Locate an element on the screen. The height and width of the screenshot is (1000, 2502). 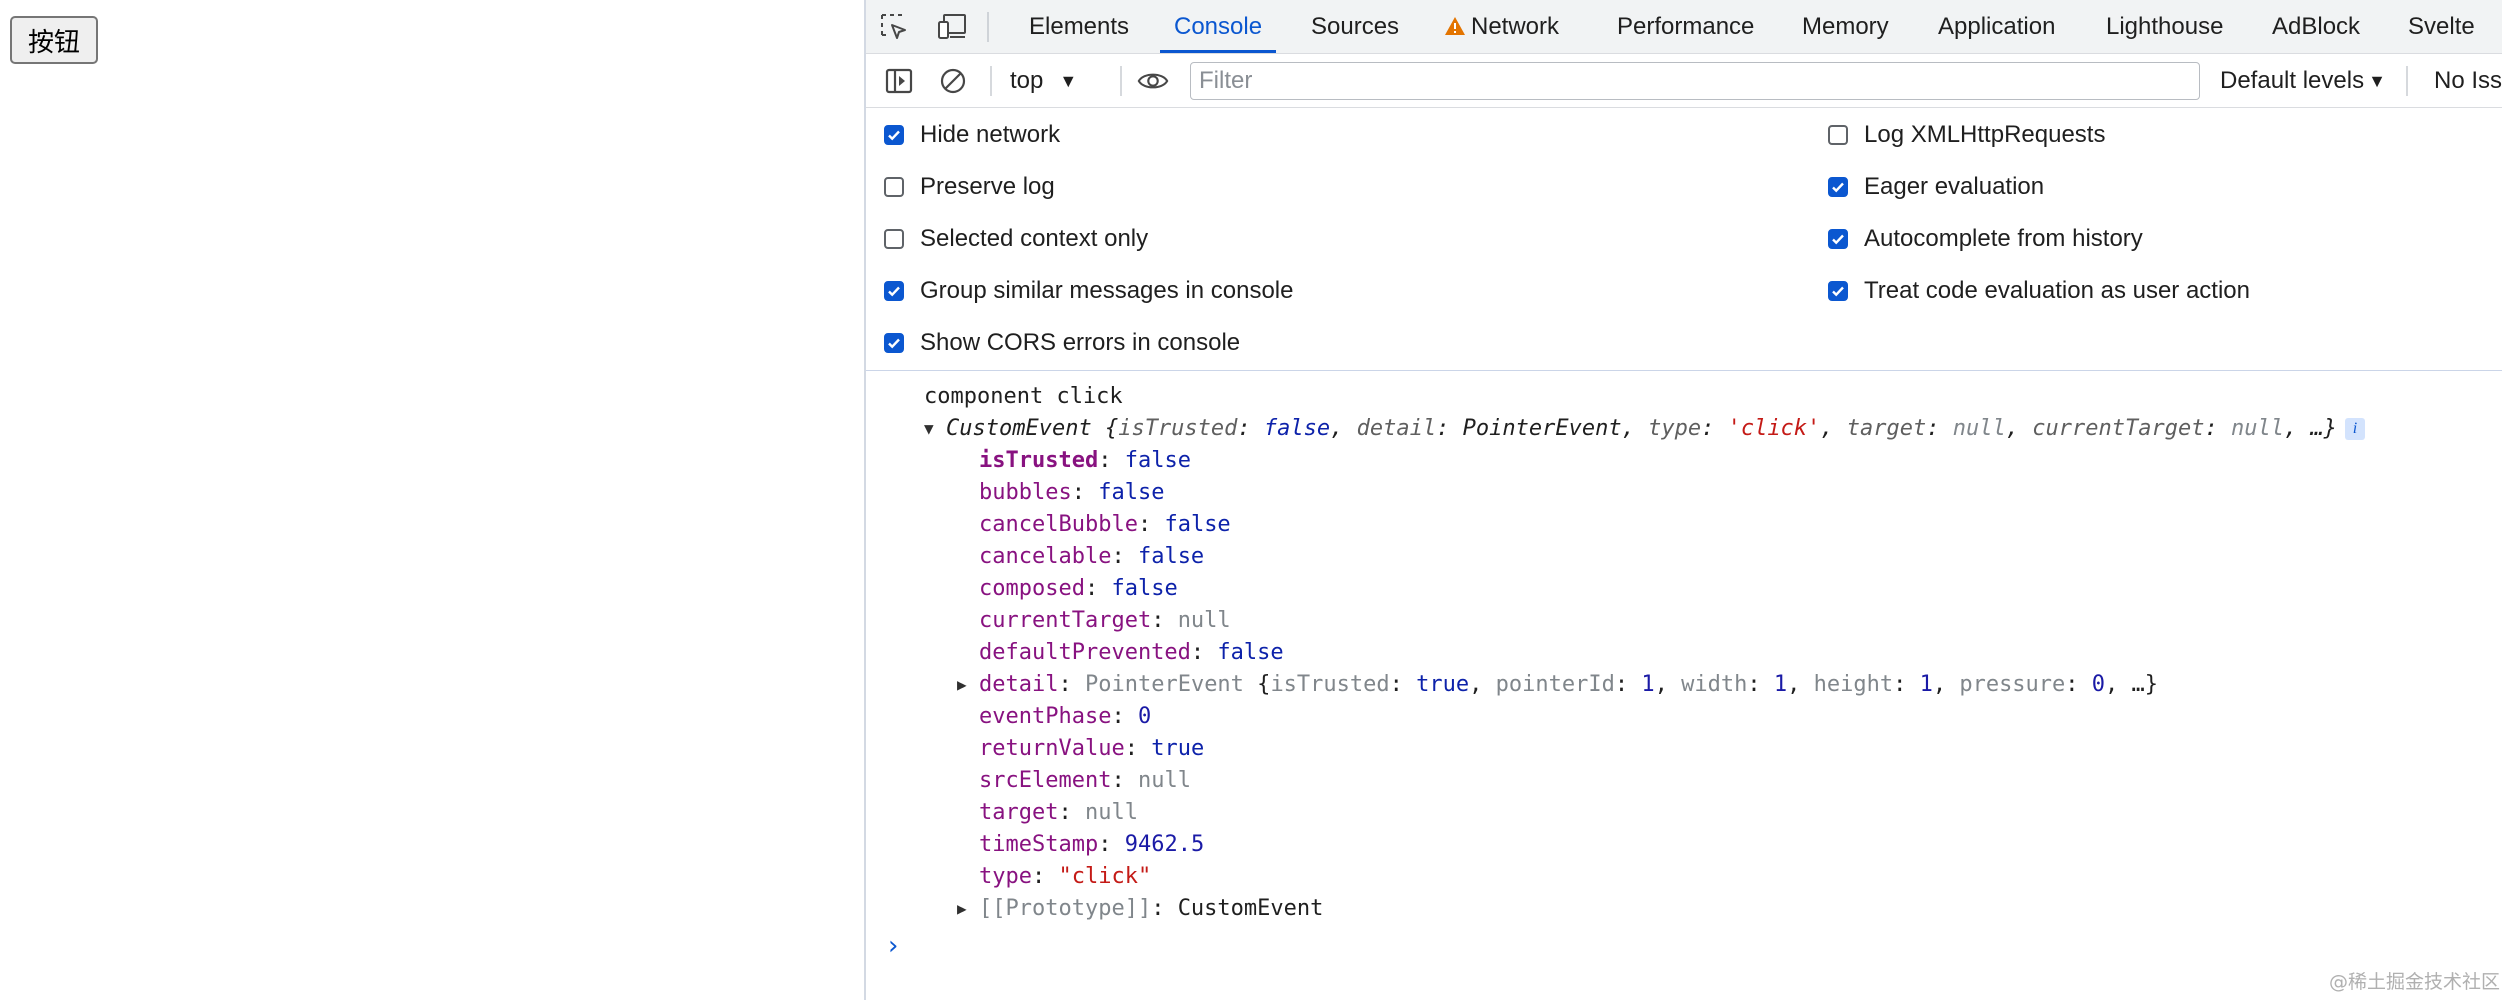
setting-label: Group similar messages in console is located at coordinates (1107, 290).